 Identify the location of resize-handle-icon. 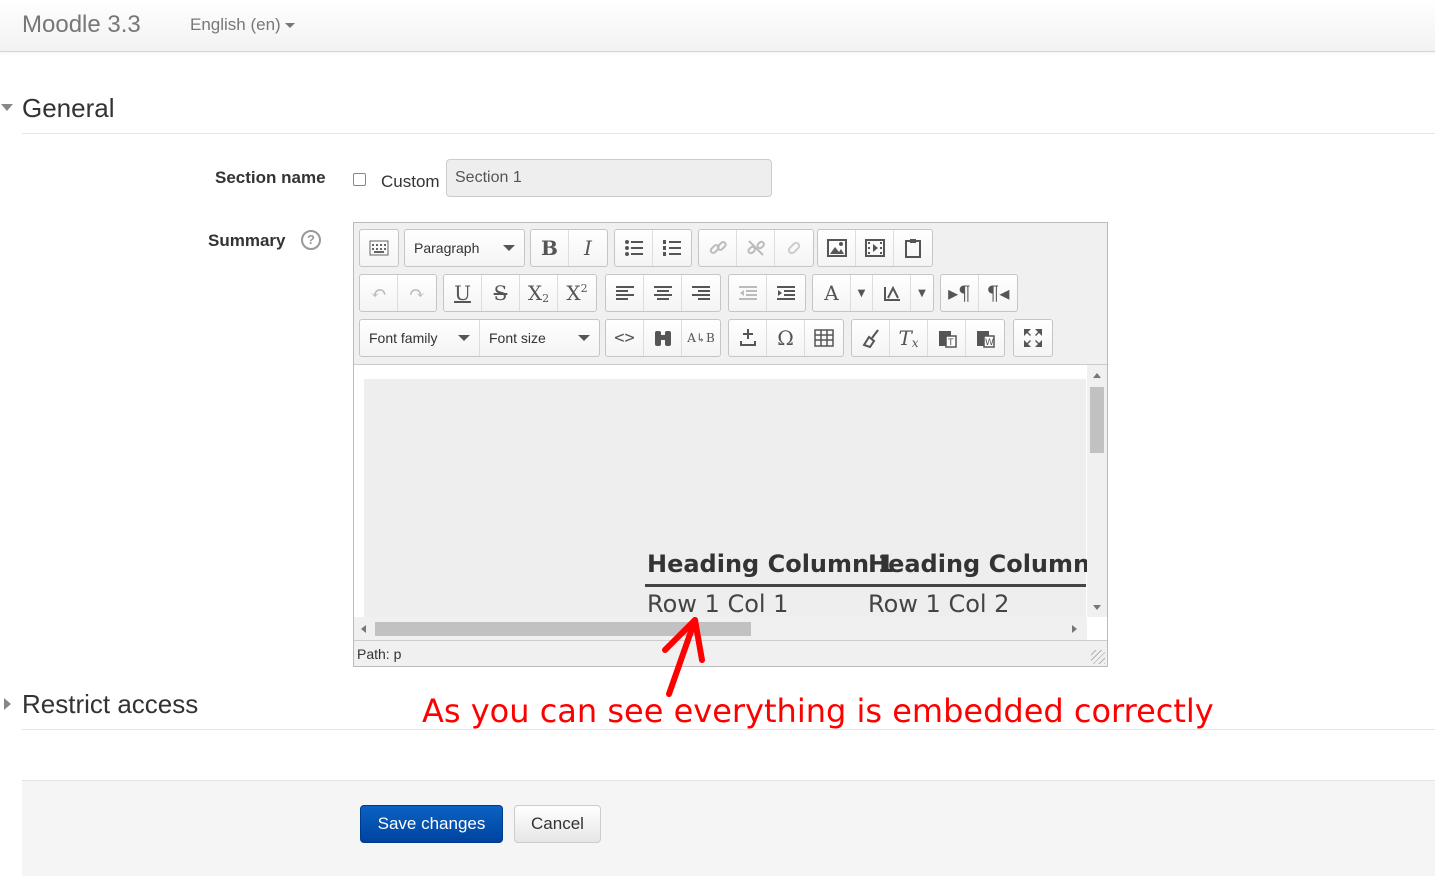
(1098, 657).